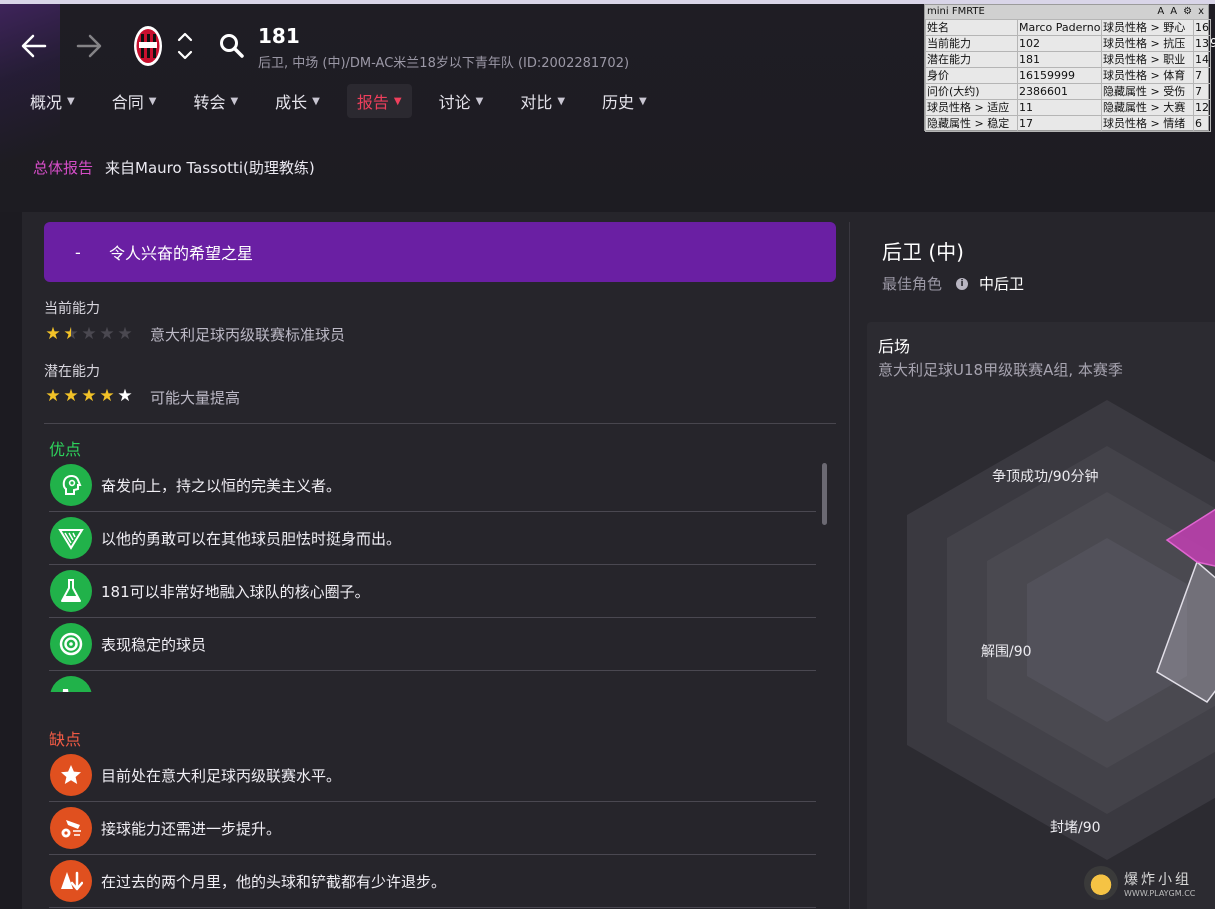 This screenshot has height=909, width=1215. I want to click on fmrte-row: 隐藏属性 > 稳定 17 球员性格 > 情绪 6, so click(1068, 123).